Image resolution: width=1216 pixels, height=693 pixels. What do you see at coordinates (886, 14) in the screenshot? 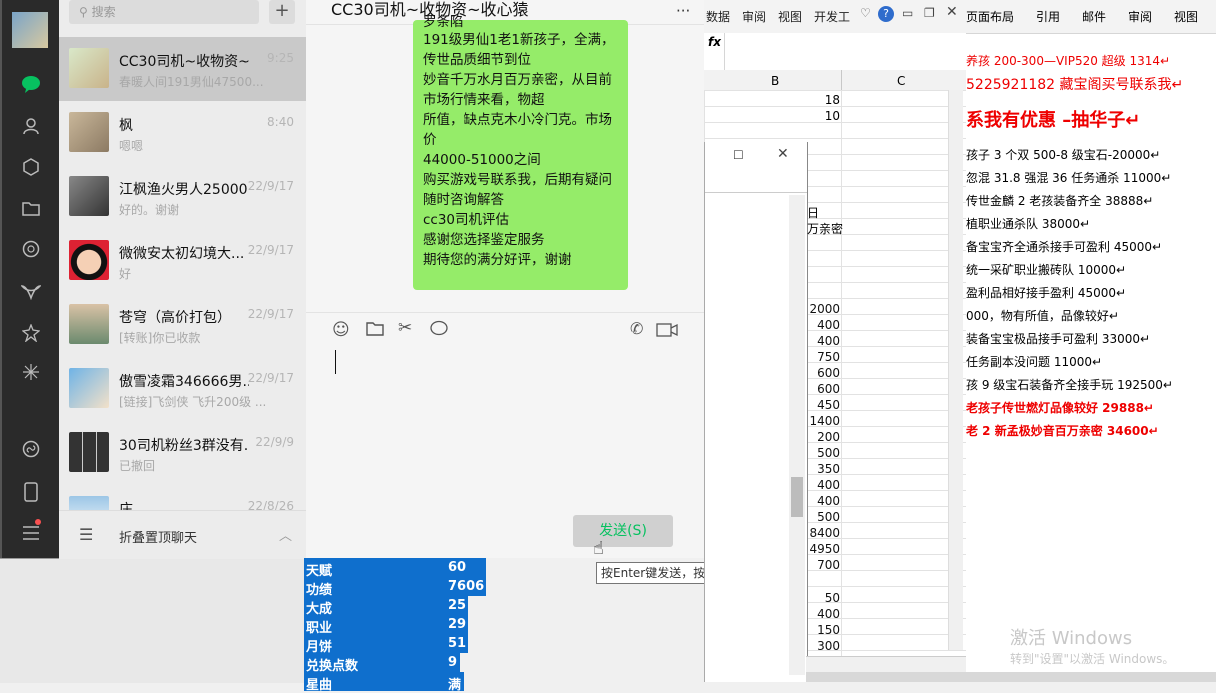
I see `help-icon: ?` at bounding box center [886, 14].